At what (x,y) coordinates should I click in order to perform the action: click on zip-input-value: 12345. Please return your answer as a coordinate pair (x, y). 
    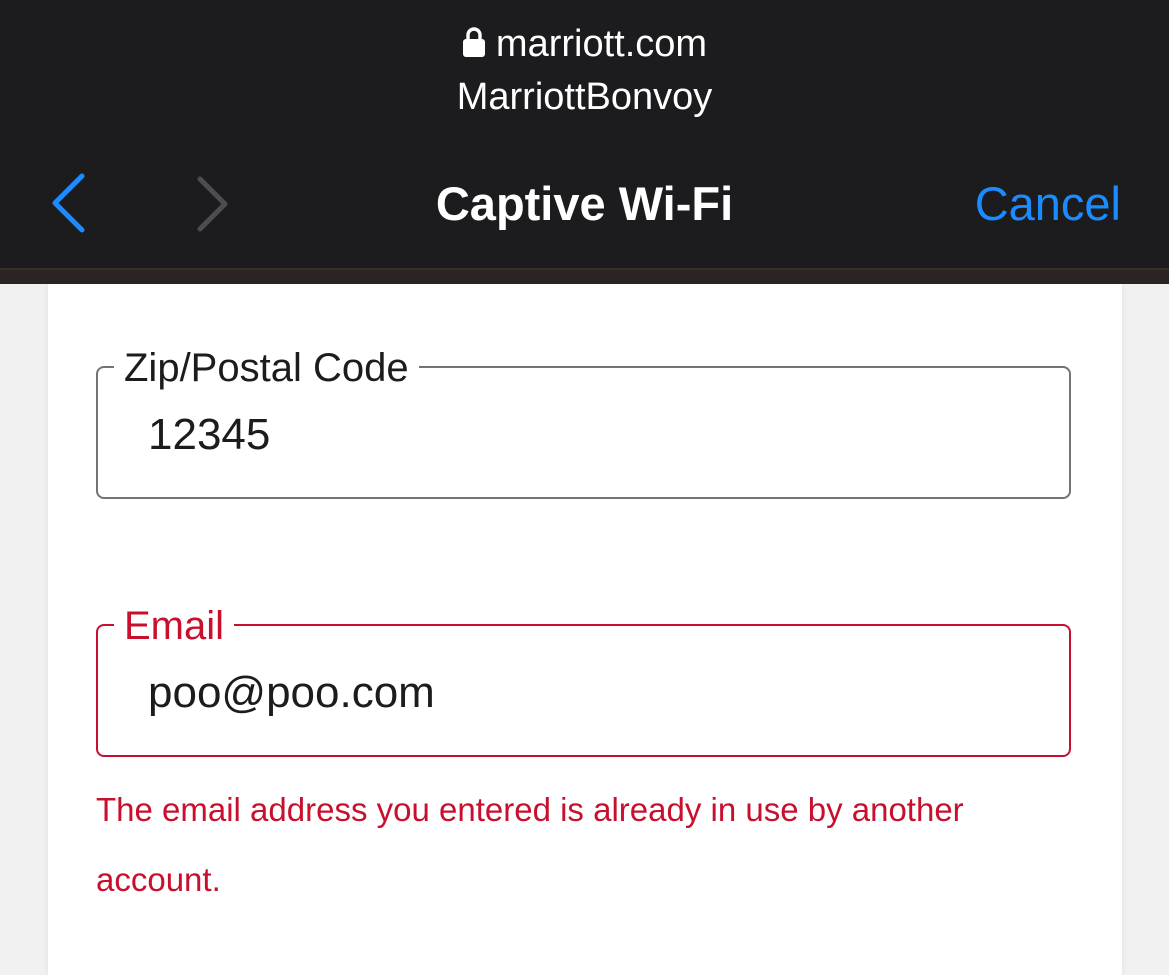
    Looking at the image, I should click on (209, 435).